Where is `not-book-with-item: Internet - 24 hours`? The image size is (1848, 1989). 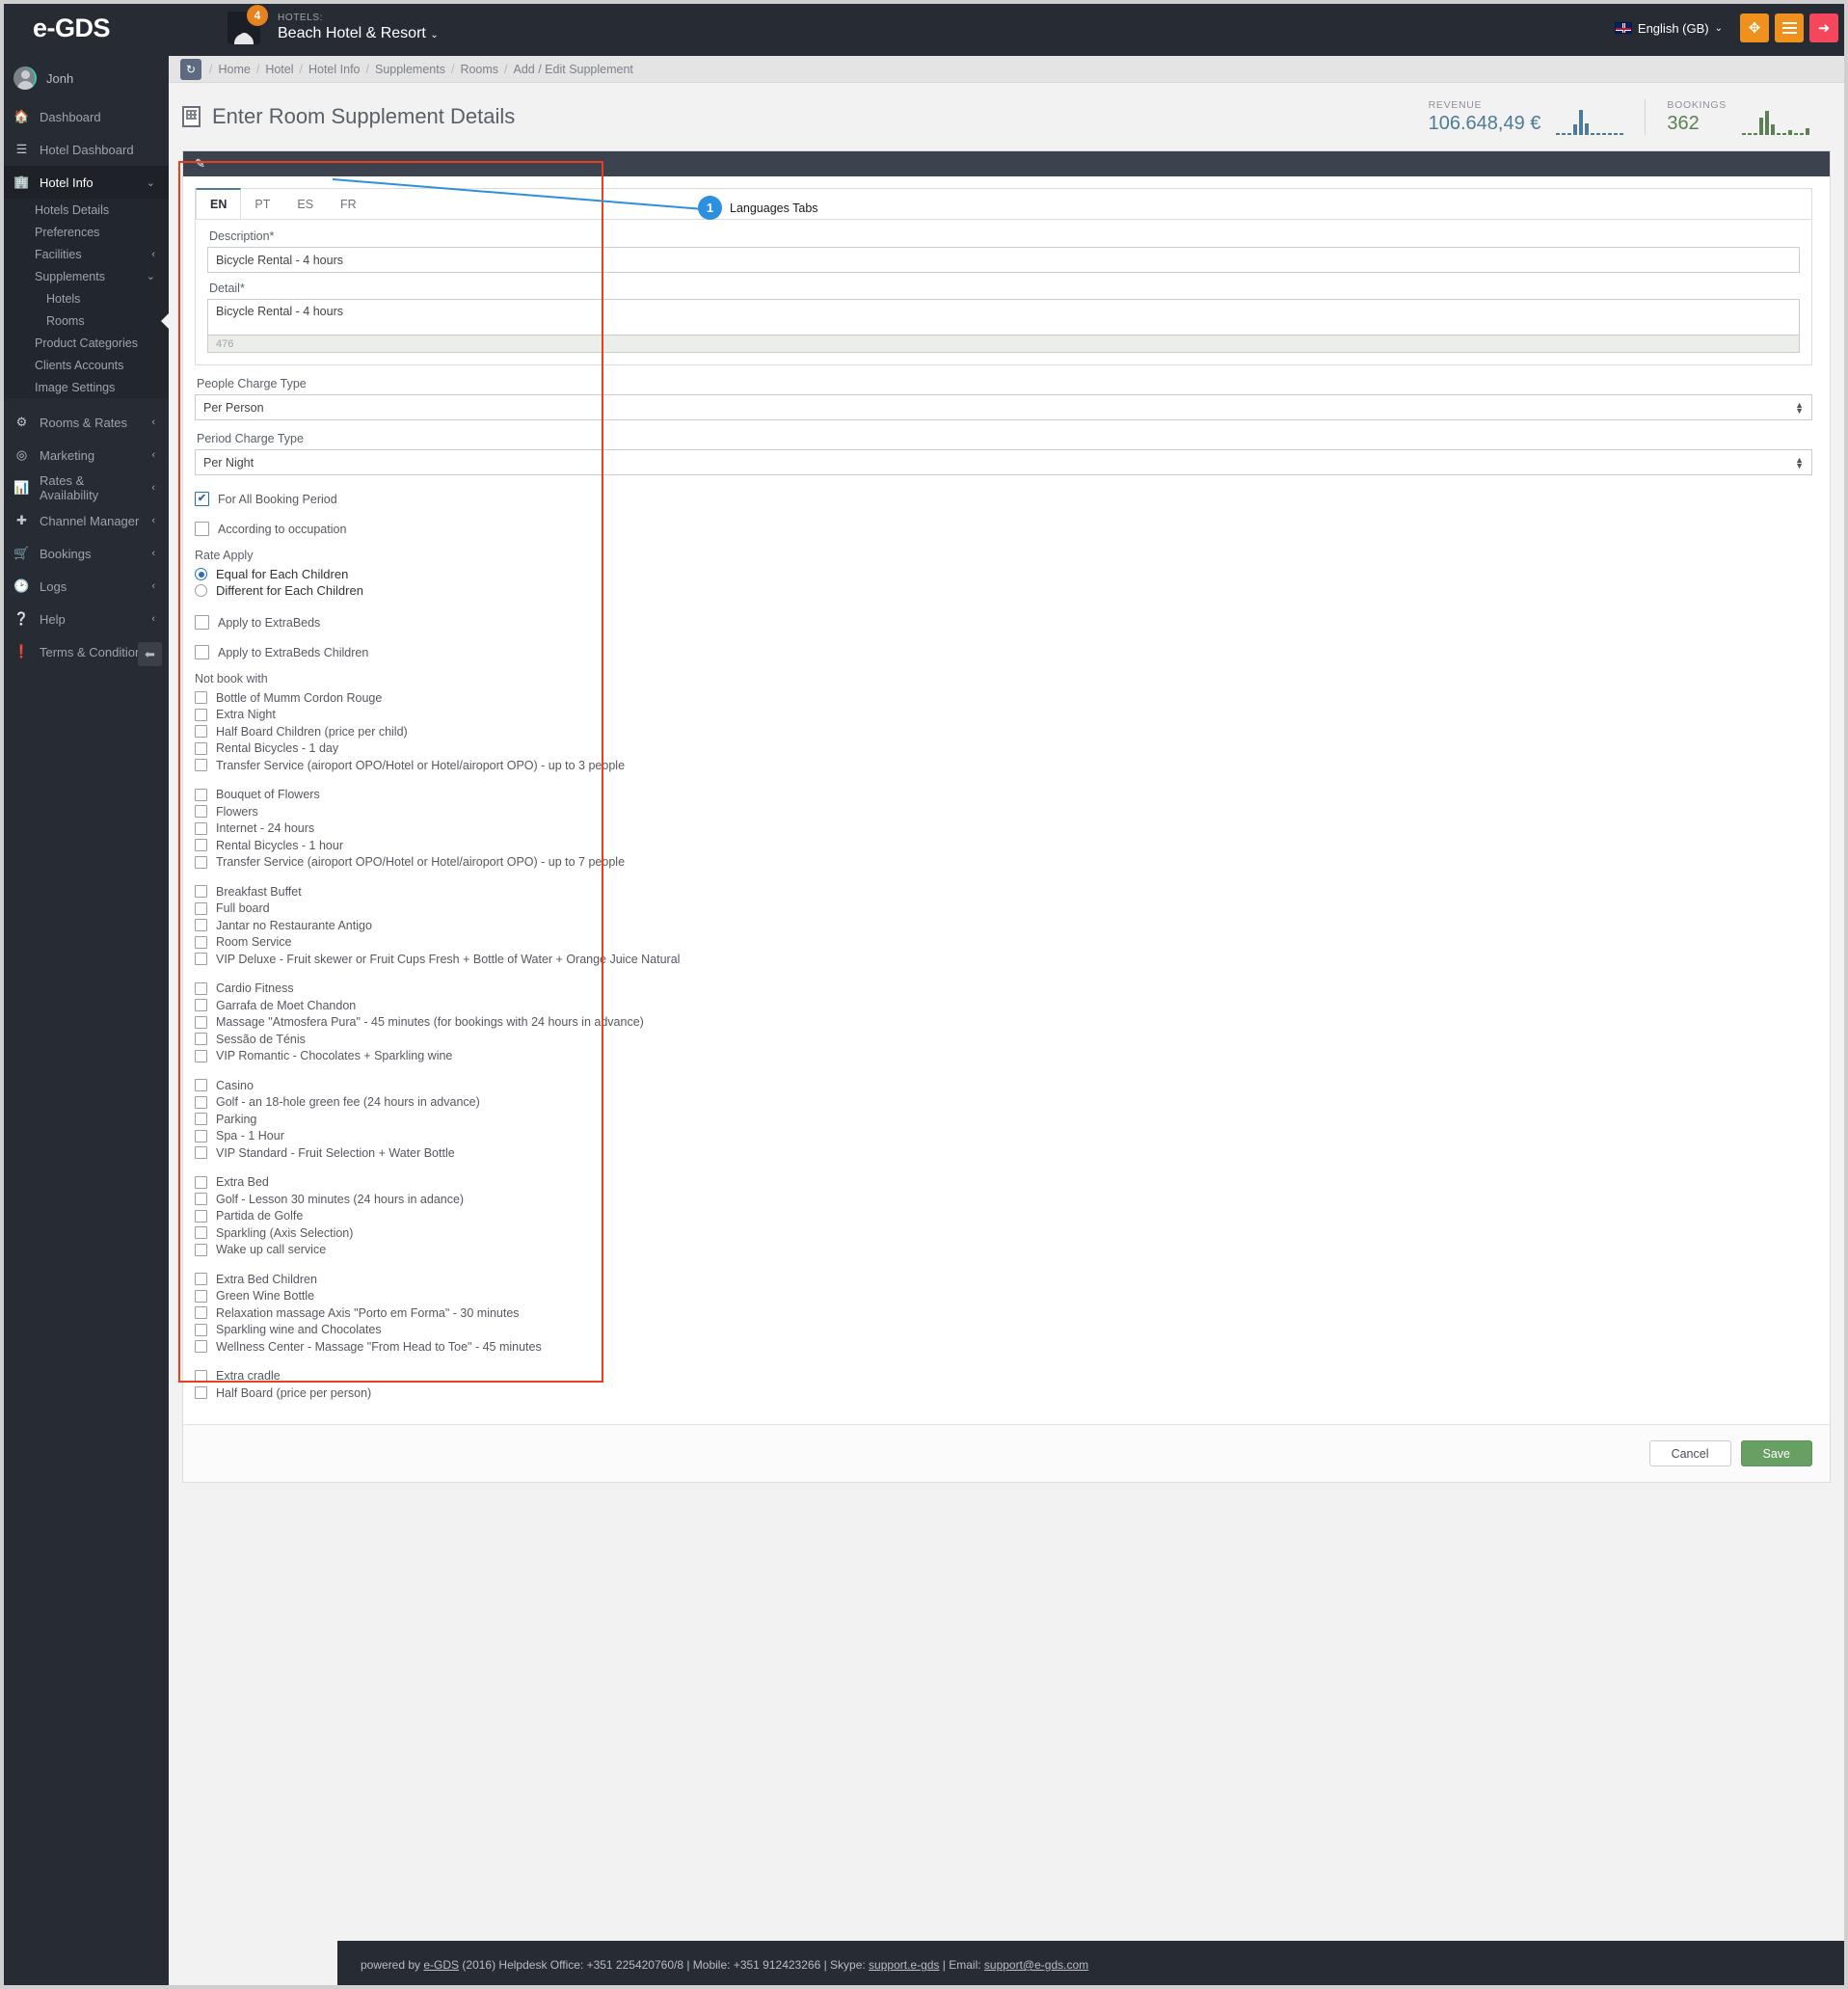
not-book-with-item: Internet - 24 hours is located at coordinates (1004, 829).